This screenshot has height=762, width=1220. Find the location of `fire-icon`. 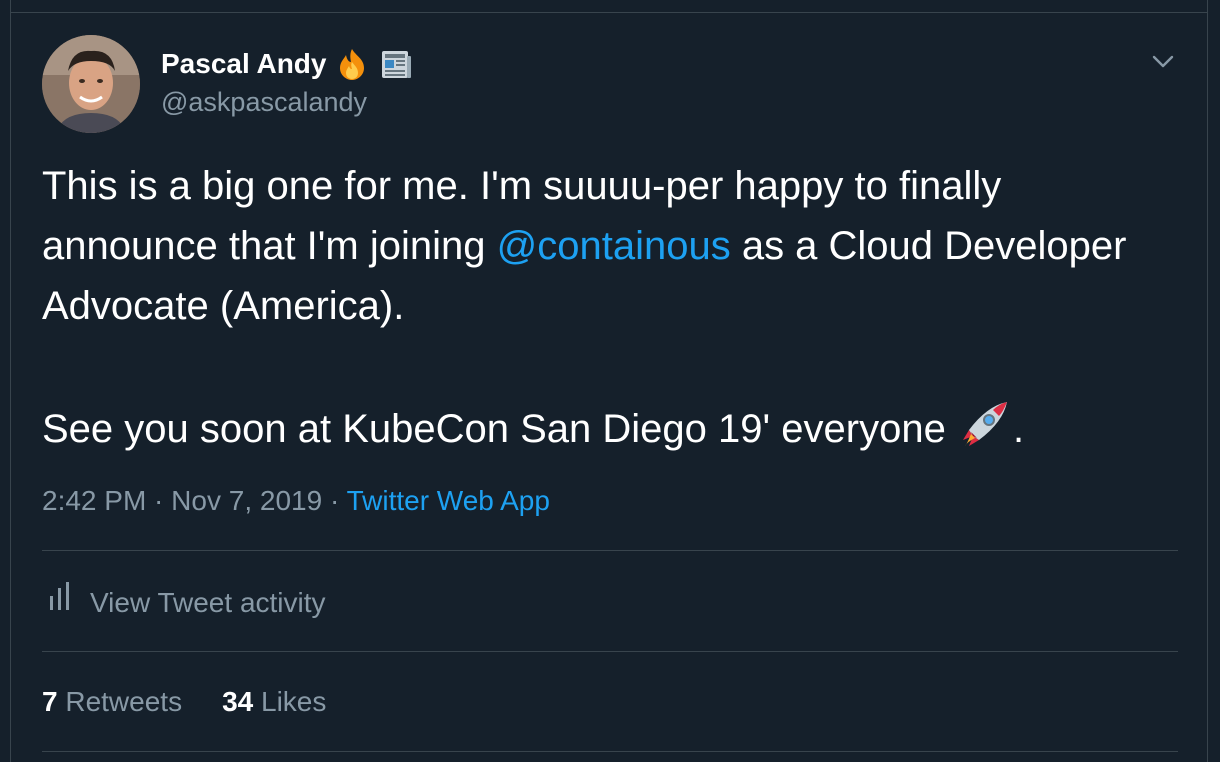

fire-icon is located at coordinates (352, 64).